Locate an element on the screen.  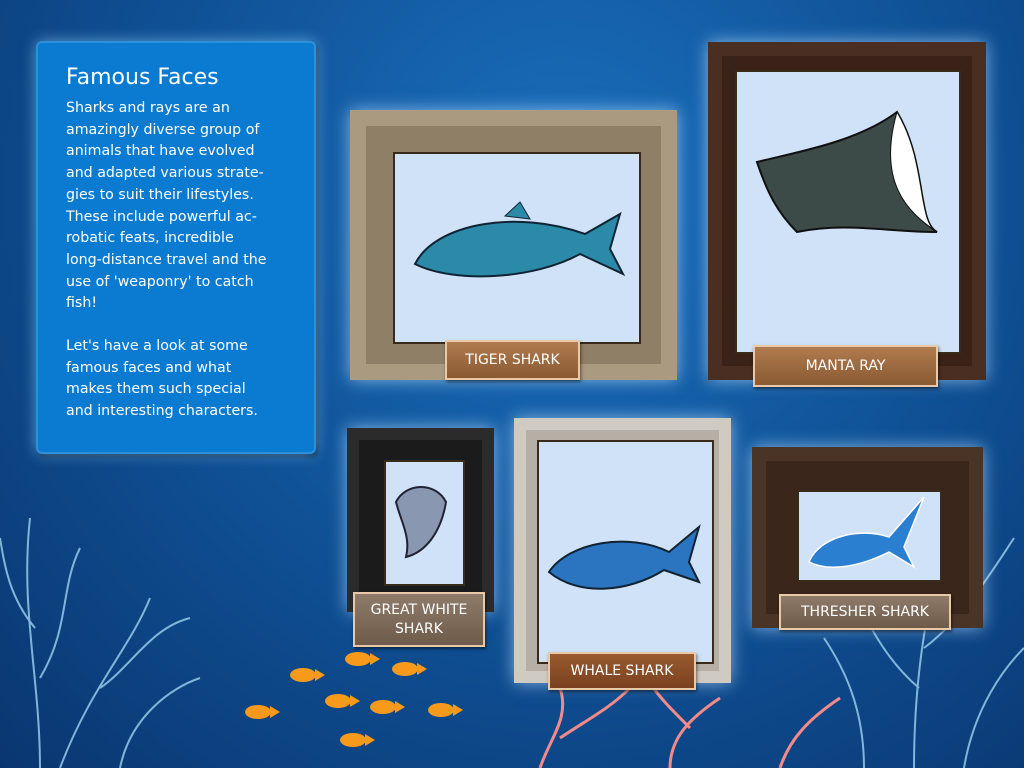
pink-coral-decoration is located at coordinates (689, 725).